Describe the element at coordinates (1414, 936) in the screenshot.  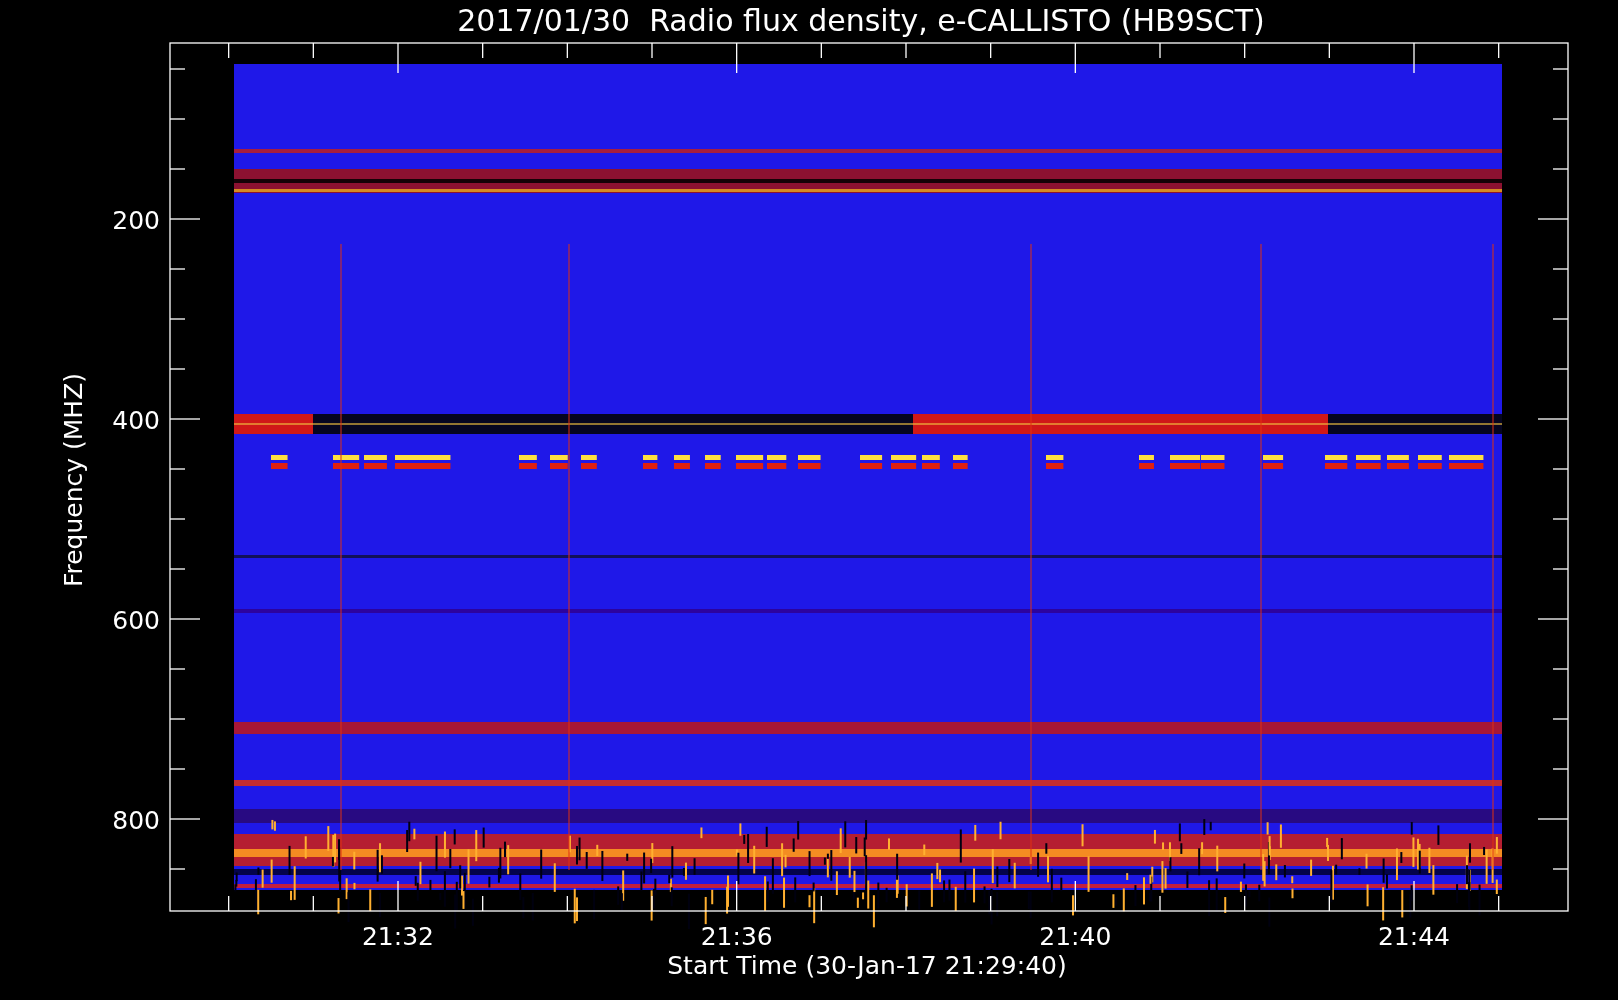
I see `x-tick-label: 21:44` at that location.